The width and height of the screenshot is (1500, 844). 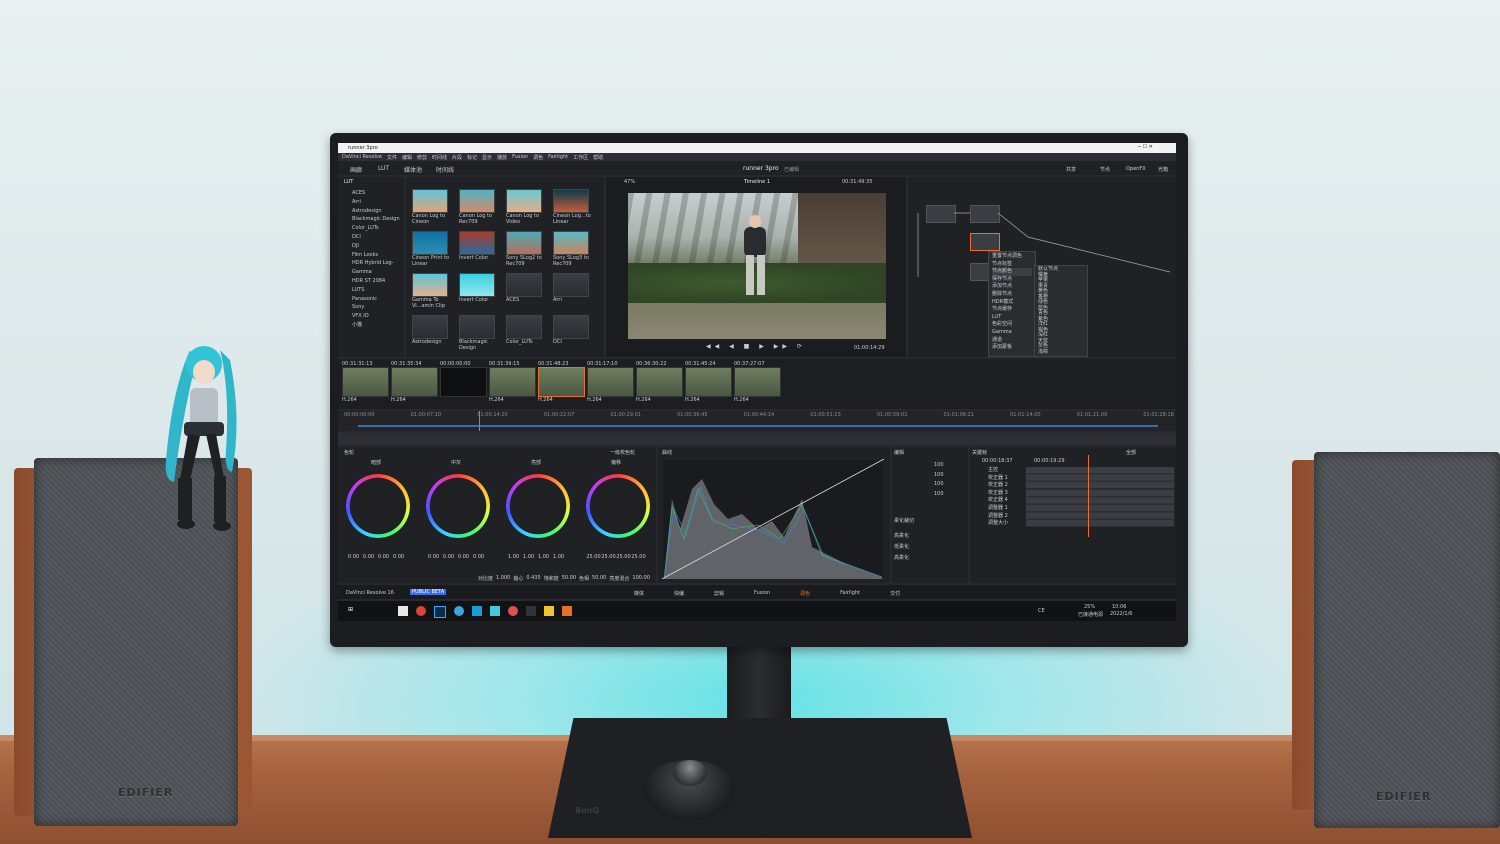 What do you see at coordinates (378, 219) in the screenshot?
I see `lut-folder: Blackmagic Design` at bounding box center [378, 219].